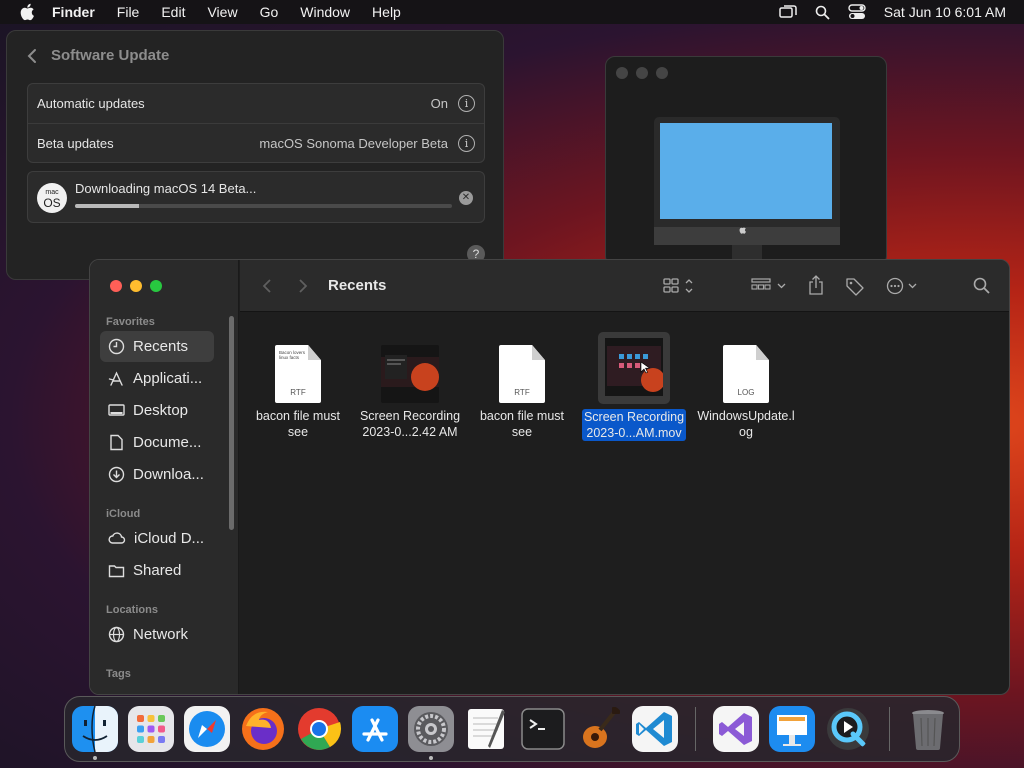 The height and width of the screenshot is (768, 1024). Describe the element at coordinates (157, 570) in the screenshot. I see `sidebar-item-shared: Shared` at that location.